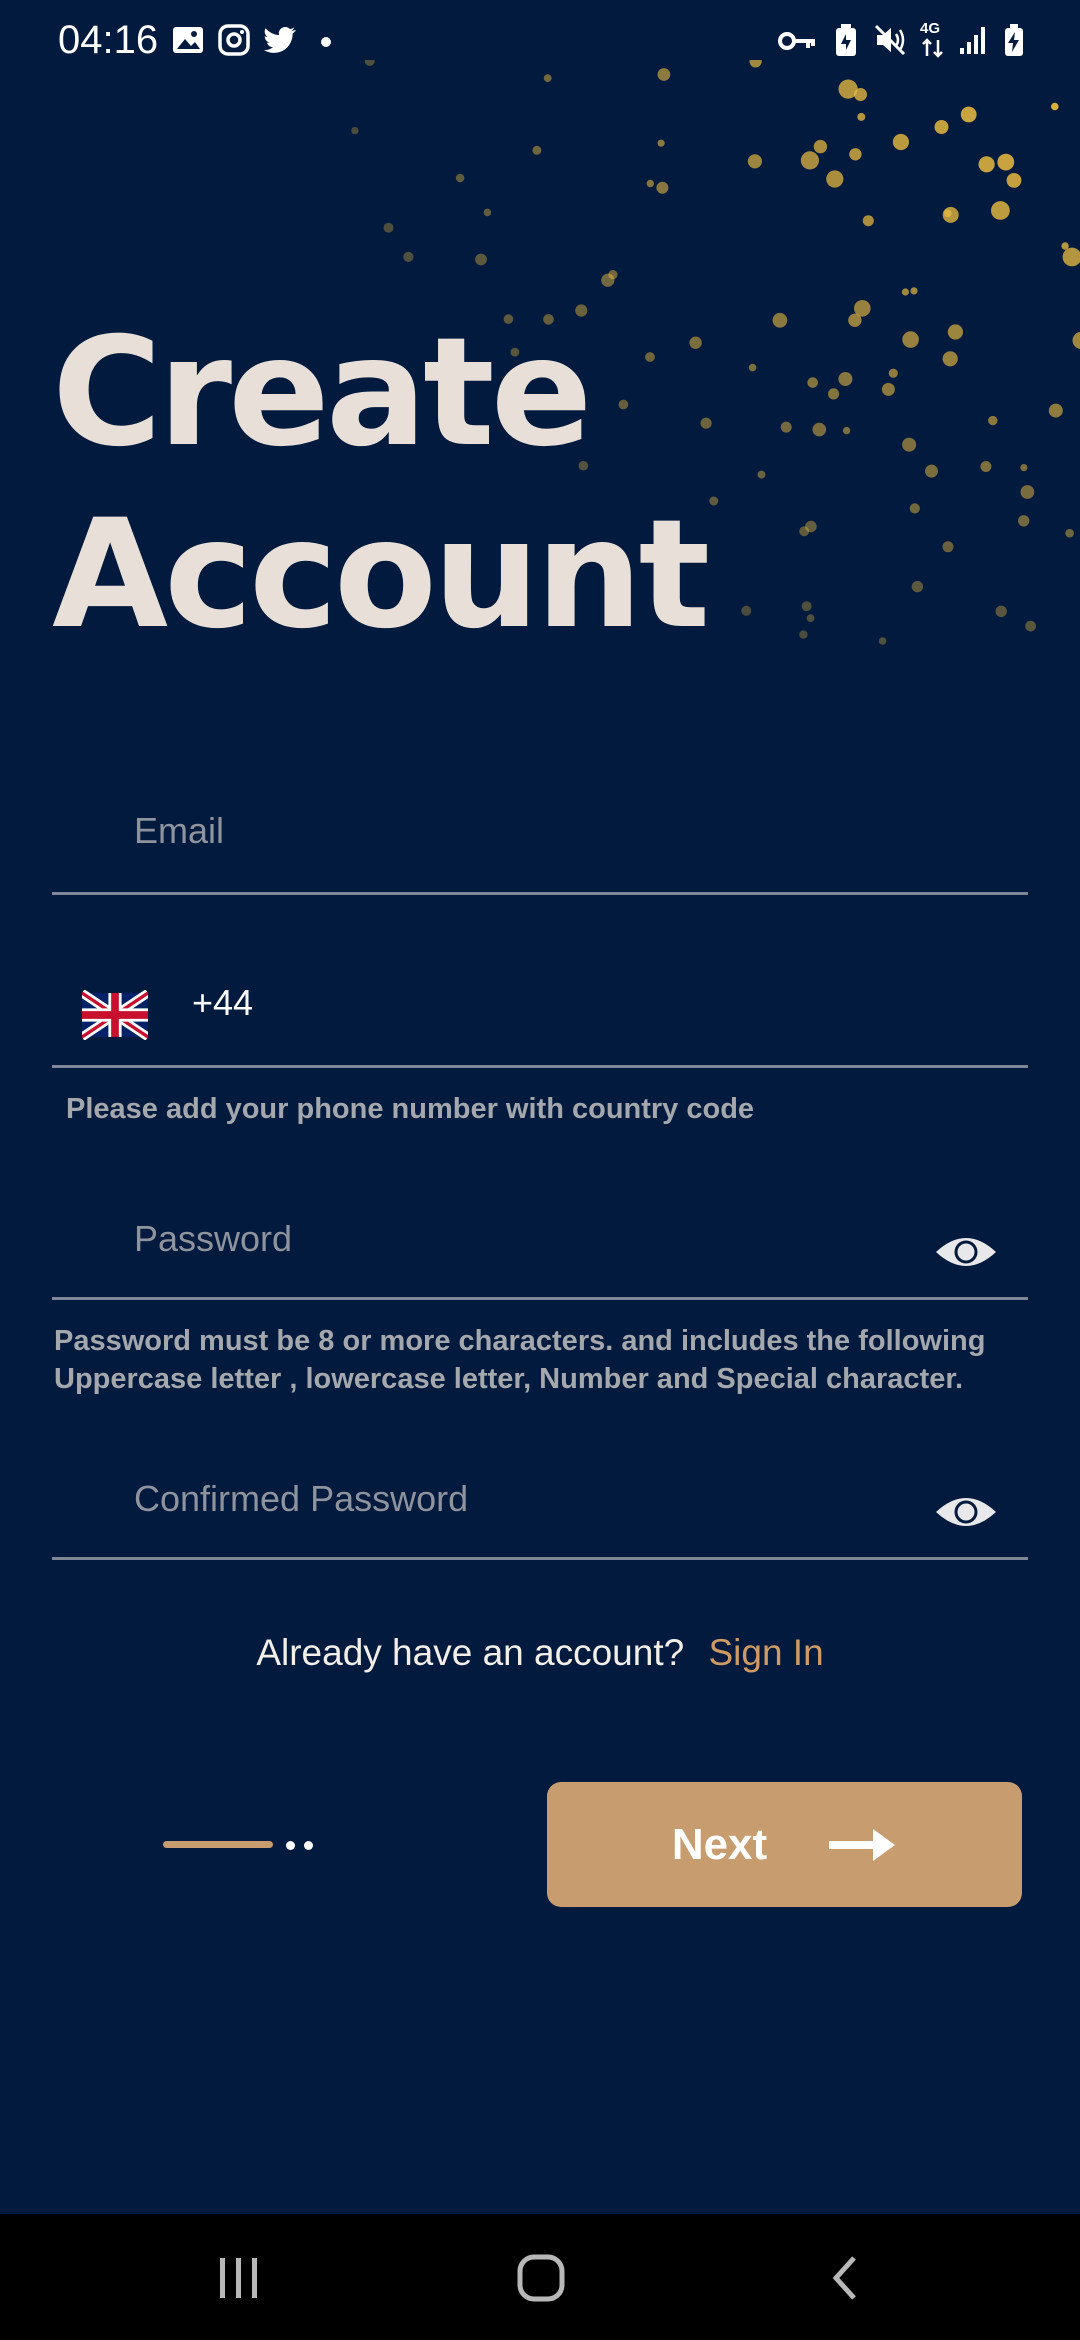 The image size is (1080, 2340). What do you see at coordinates (784, 1844) in the screenshot?
I see `next-button: Next` at bounding box center [784, 1844].